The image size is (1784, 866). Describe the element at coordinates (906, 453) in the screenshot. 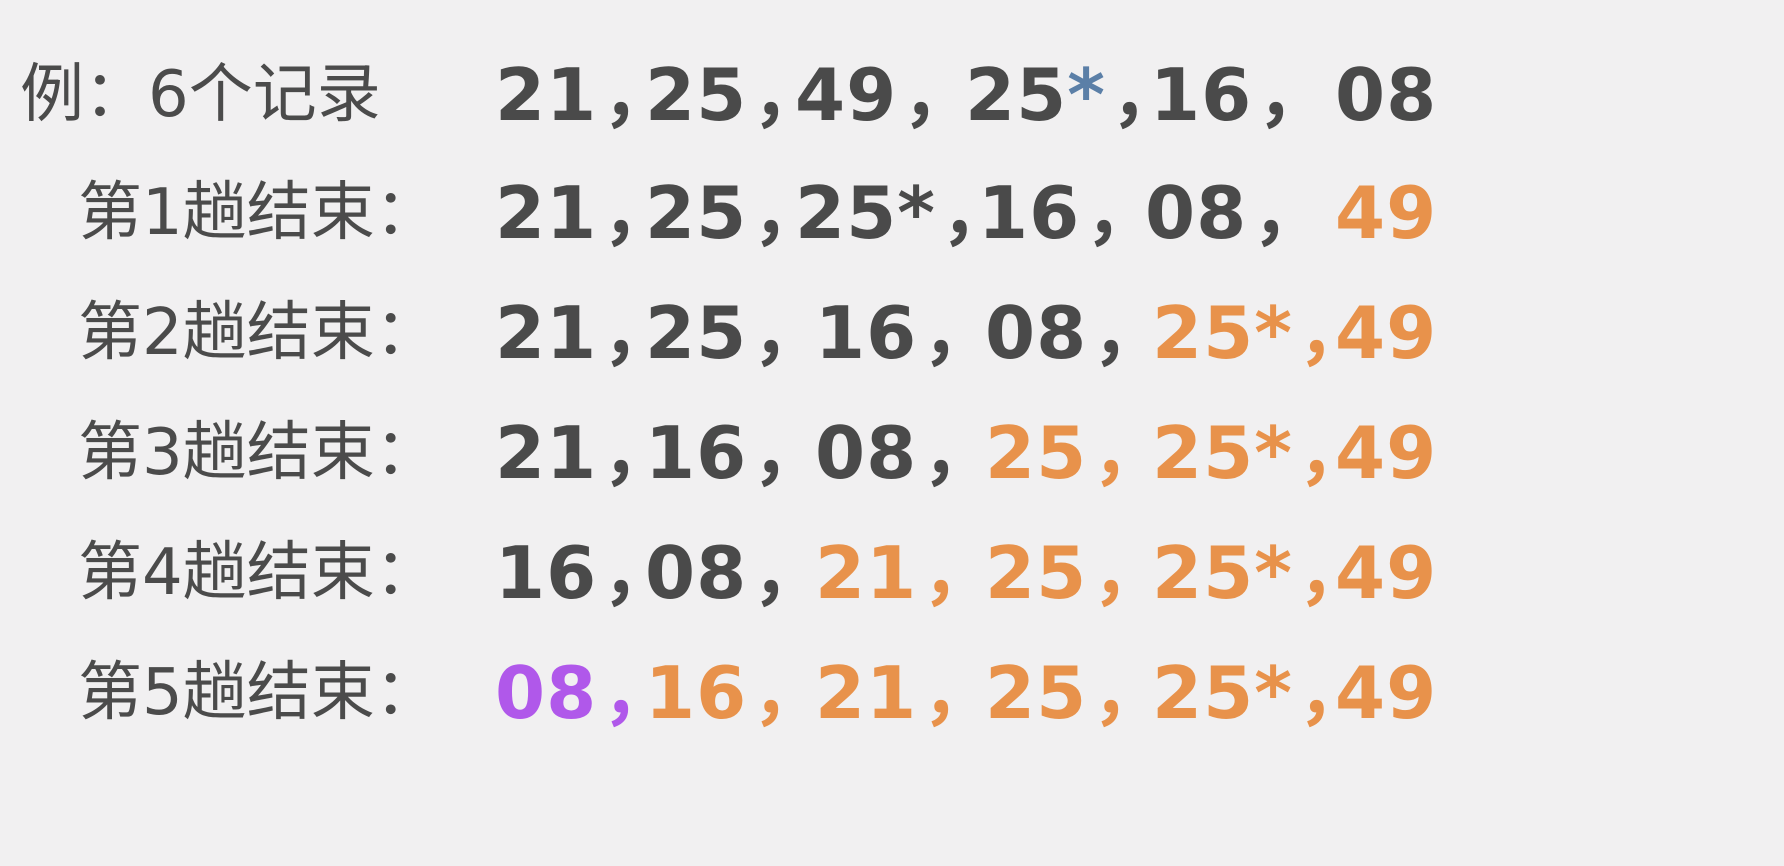

I see `pass-3-value-3: 08，` at that location.